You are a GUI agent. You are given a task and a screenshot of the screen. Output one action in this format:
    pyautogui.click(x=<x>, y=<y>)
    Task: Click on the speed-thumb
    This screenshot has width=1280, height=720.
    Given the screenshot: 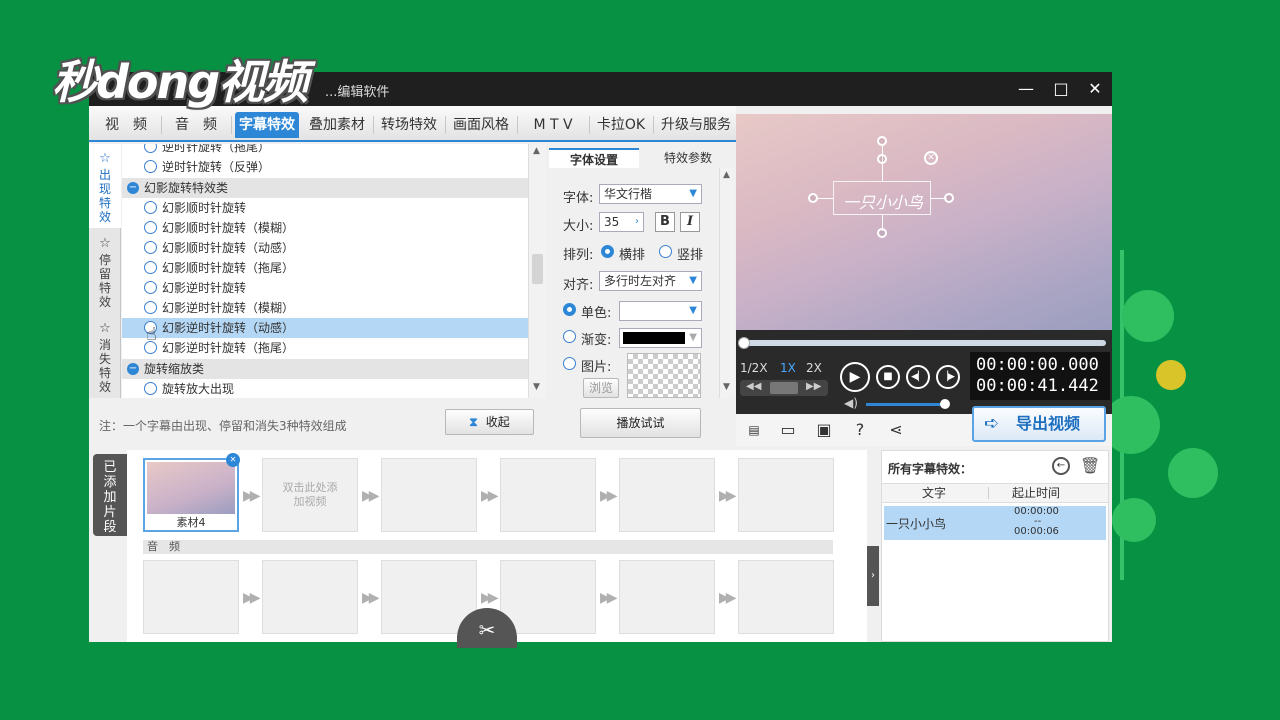 What is the action you would take?
    pyautogui.click(x=784, y=388)
    